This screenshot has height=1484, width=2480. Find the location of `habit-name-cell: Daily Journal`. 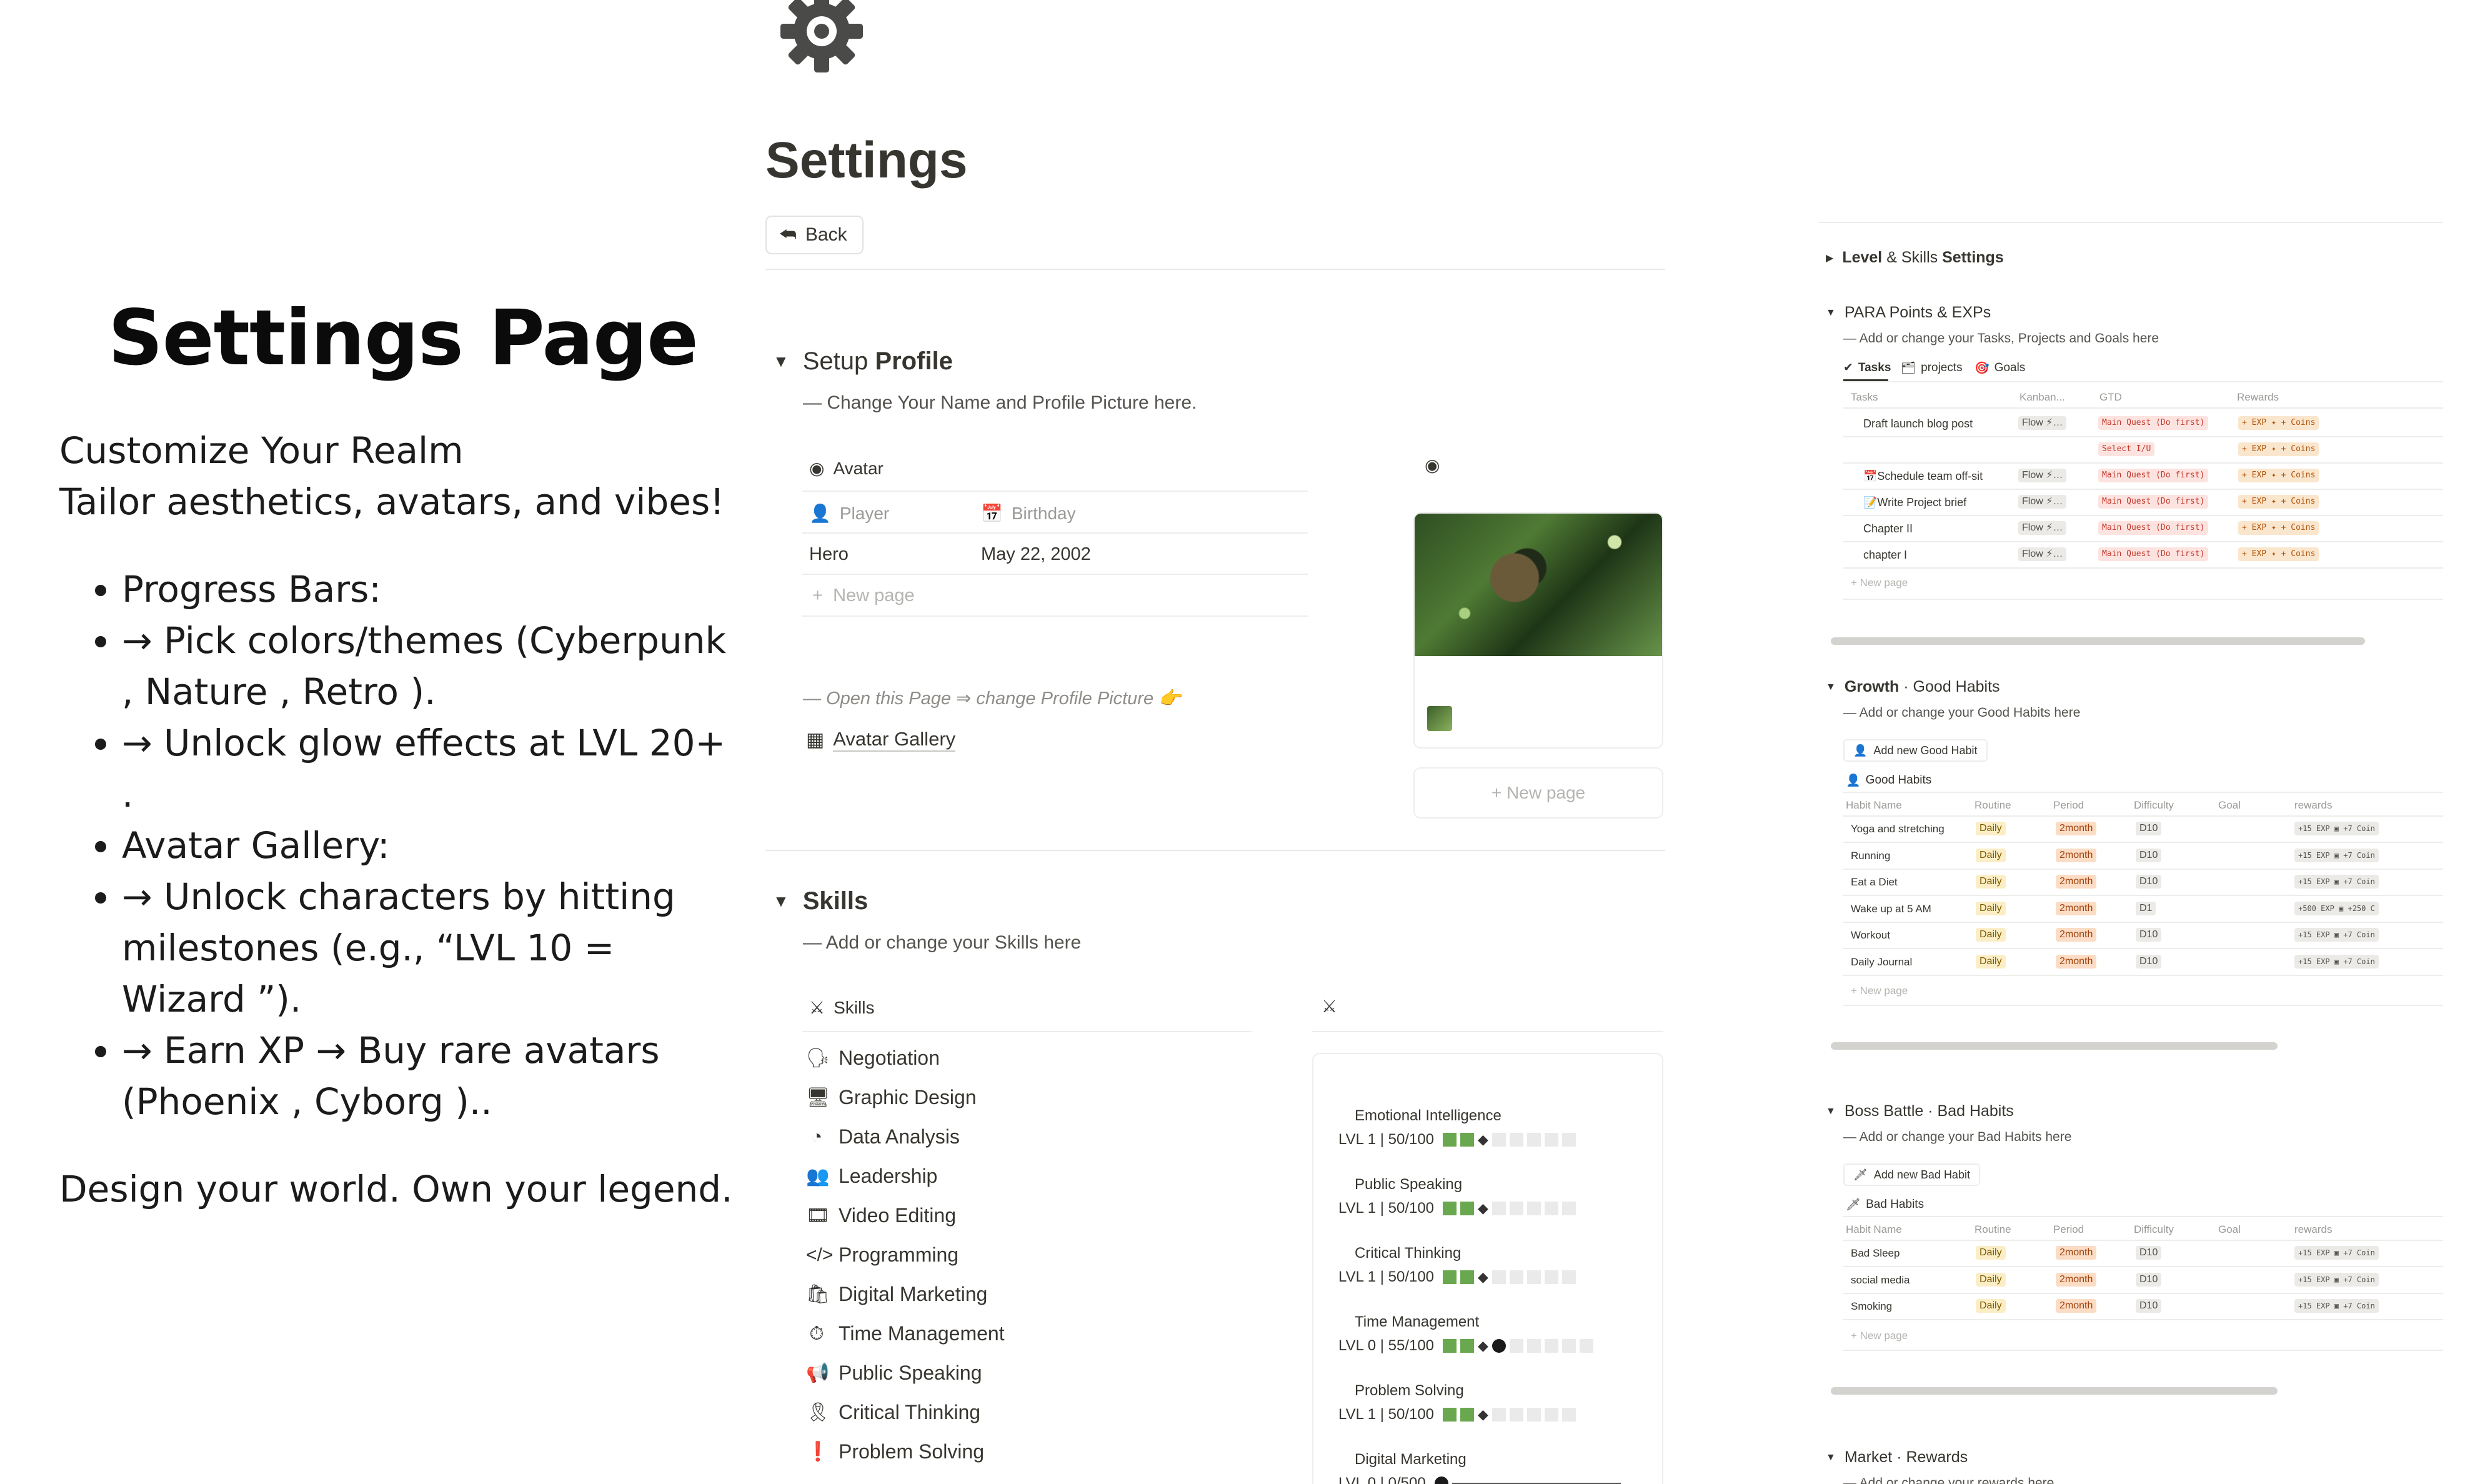

habit-name-cell: Daily Journal is located at coordinates (1881, 962).